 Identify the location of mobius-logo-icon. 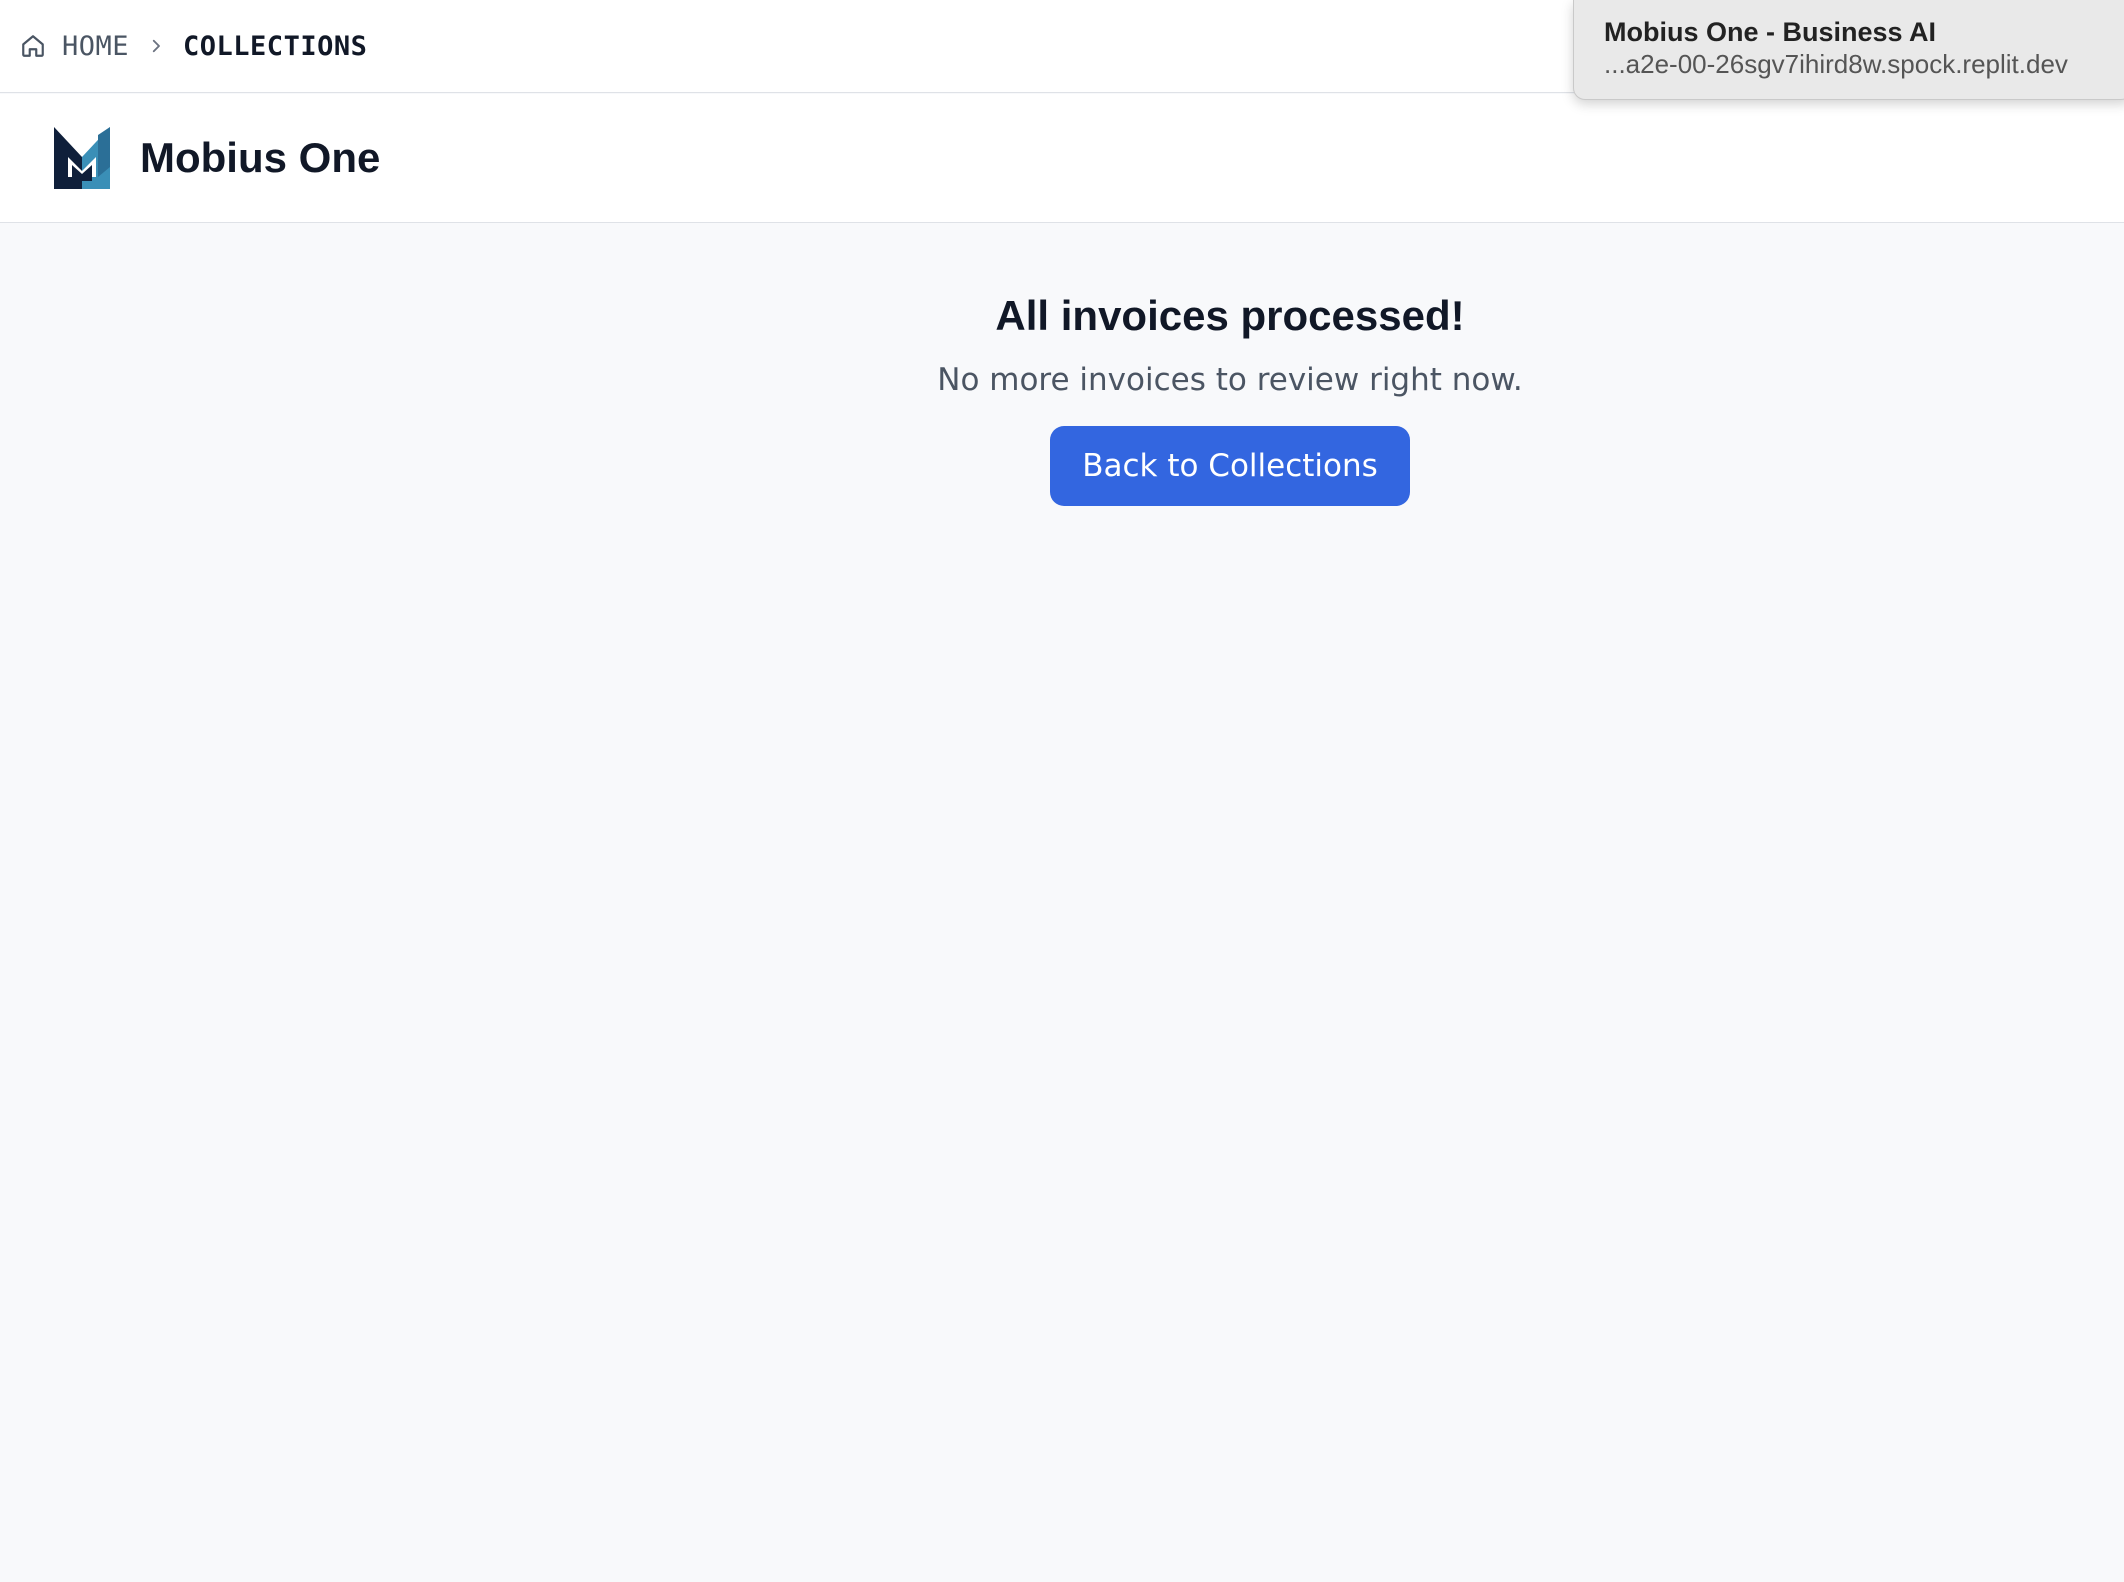
(82, 158).